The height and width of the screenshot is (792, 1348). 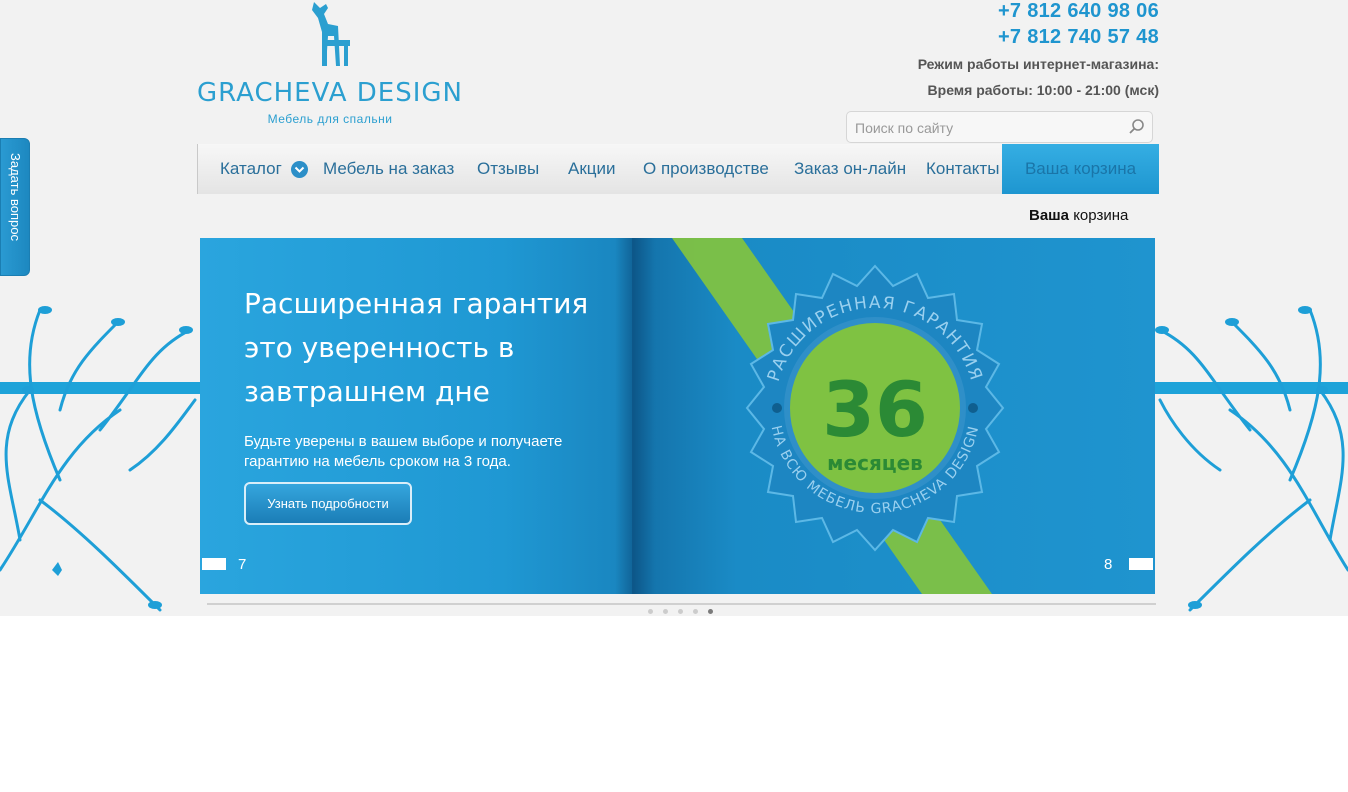 What do you see at coordinates (15, 197) in the screenshot?
I see `ask-question-label: Задать вопрос` at bounding box center [15, 197].